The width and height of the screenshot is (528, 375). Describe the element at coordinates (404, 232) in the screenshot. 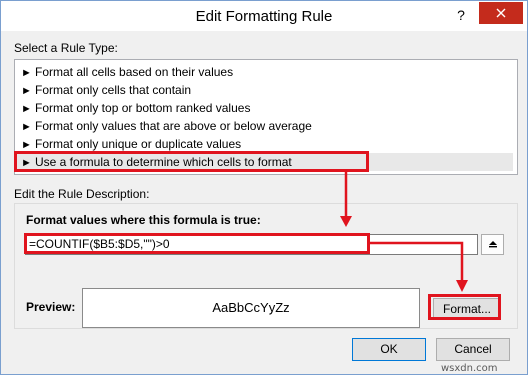

I see `annotation-arrows` at that location.